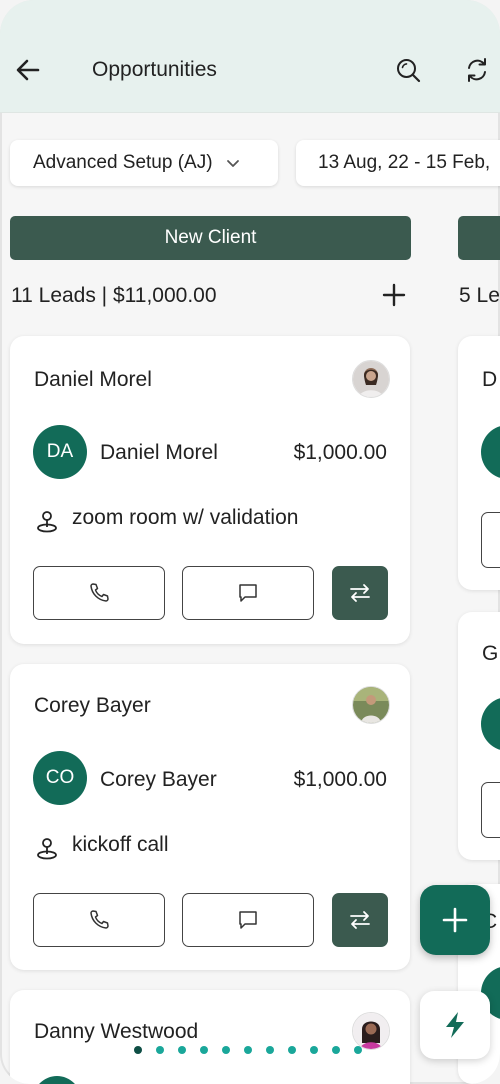 The width and height of the screenshot is (500, 1084). I want to click on opportunity-card-2: D, so click(479, 463).